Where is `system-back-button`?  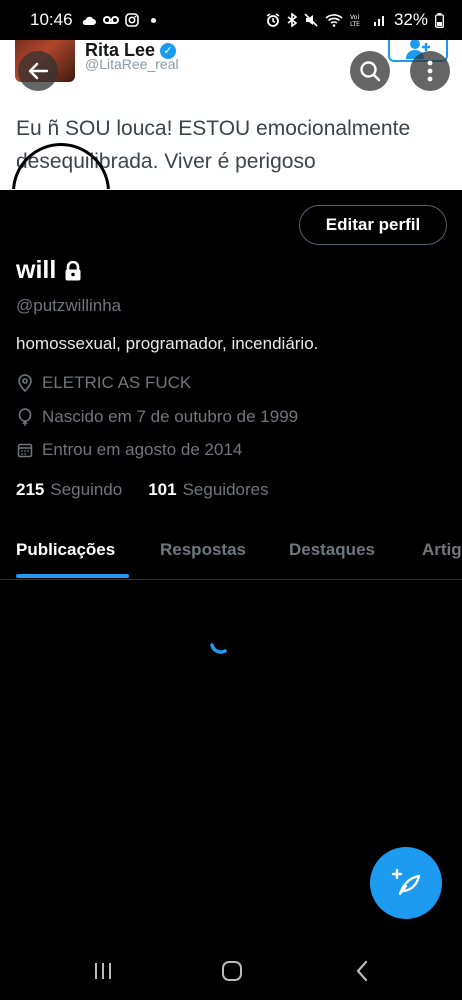
system-back-button is located at coordinates (362, 971).